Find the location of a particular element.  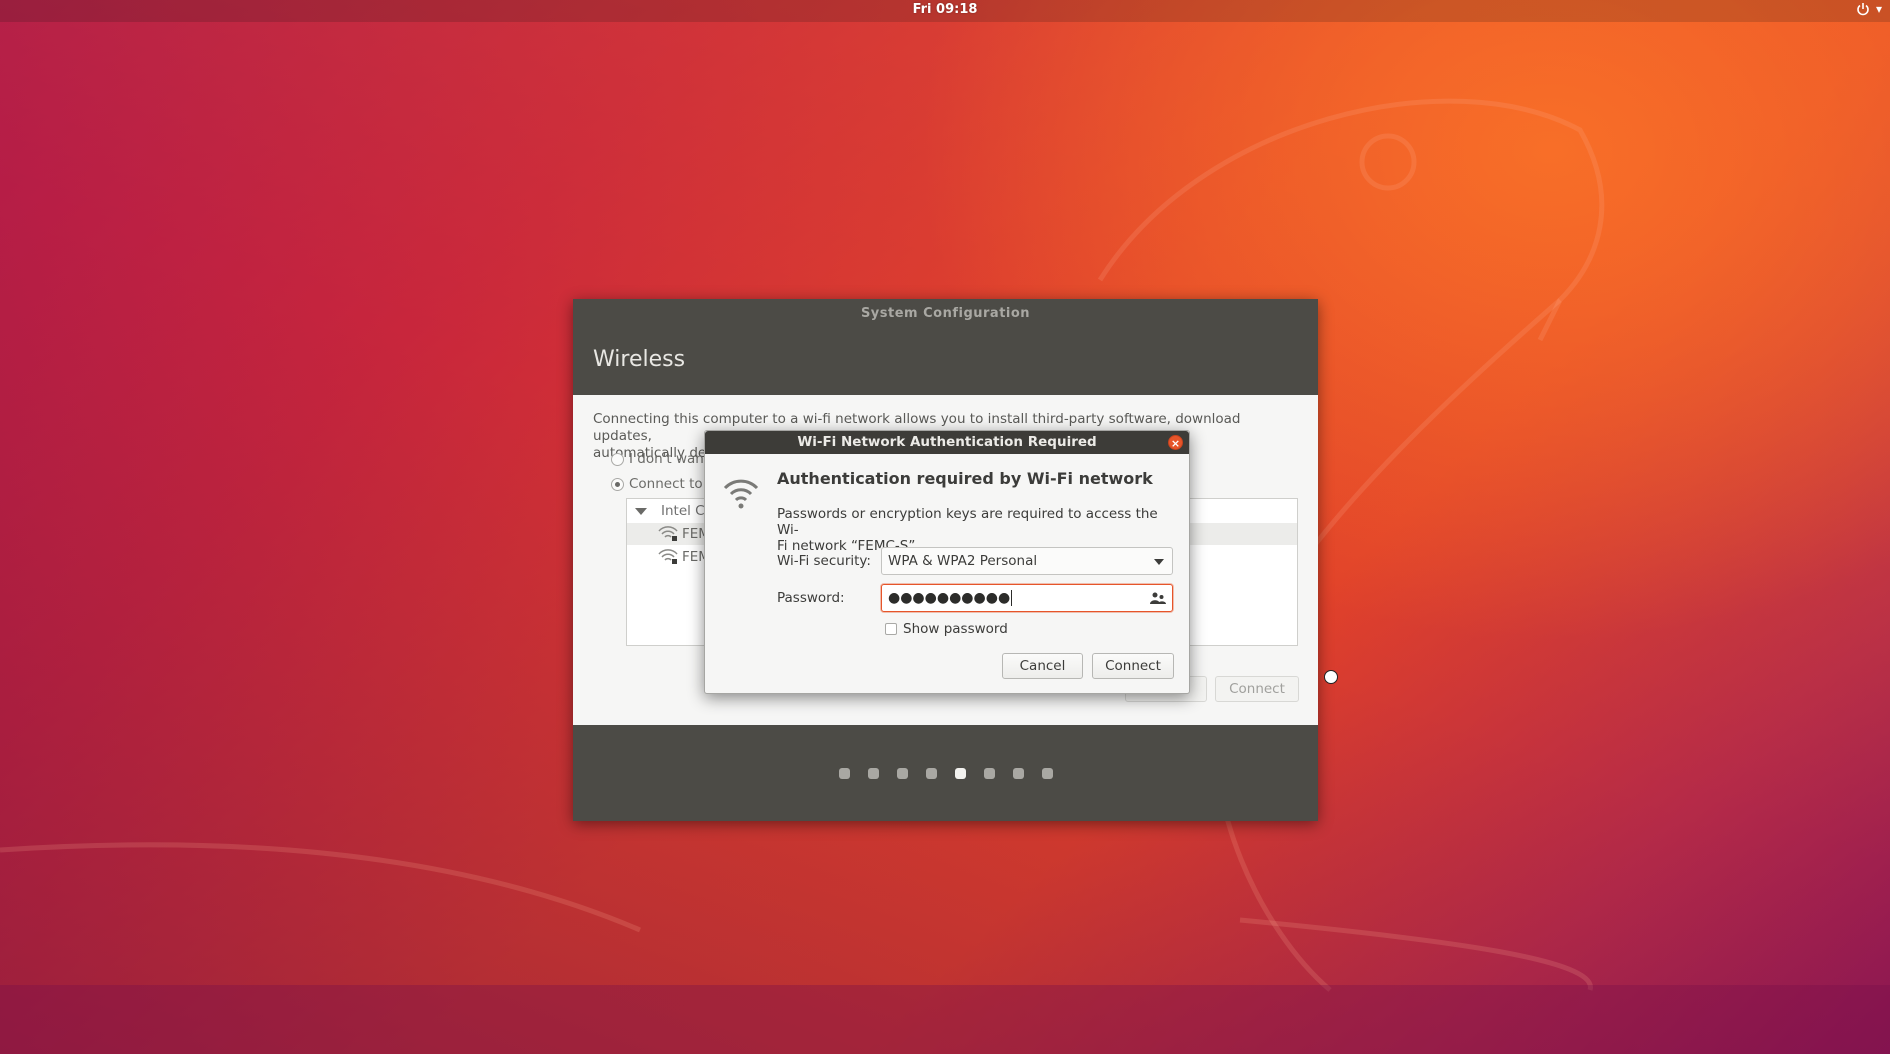

password-storage-icon is located at coordinates (1158, 598).